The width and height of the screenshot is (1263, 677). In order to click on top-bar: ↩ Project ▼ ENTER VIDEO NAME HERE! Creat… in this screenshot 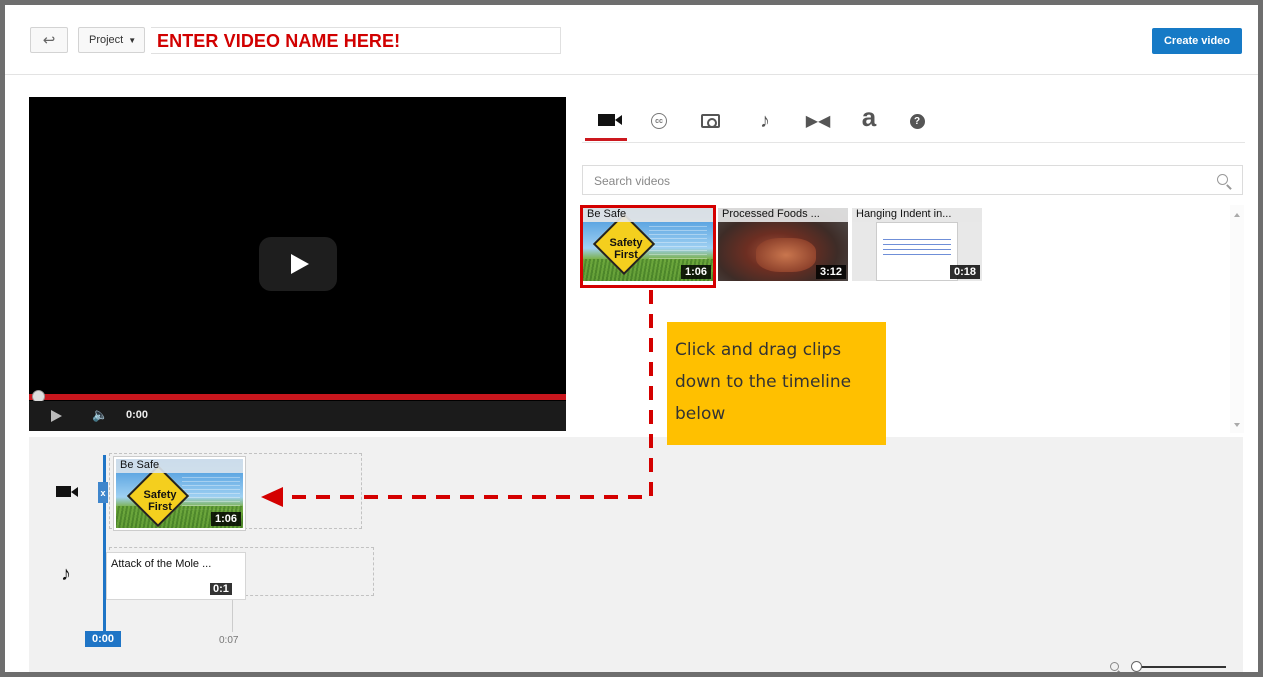, I will do `click(631, 40)`.